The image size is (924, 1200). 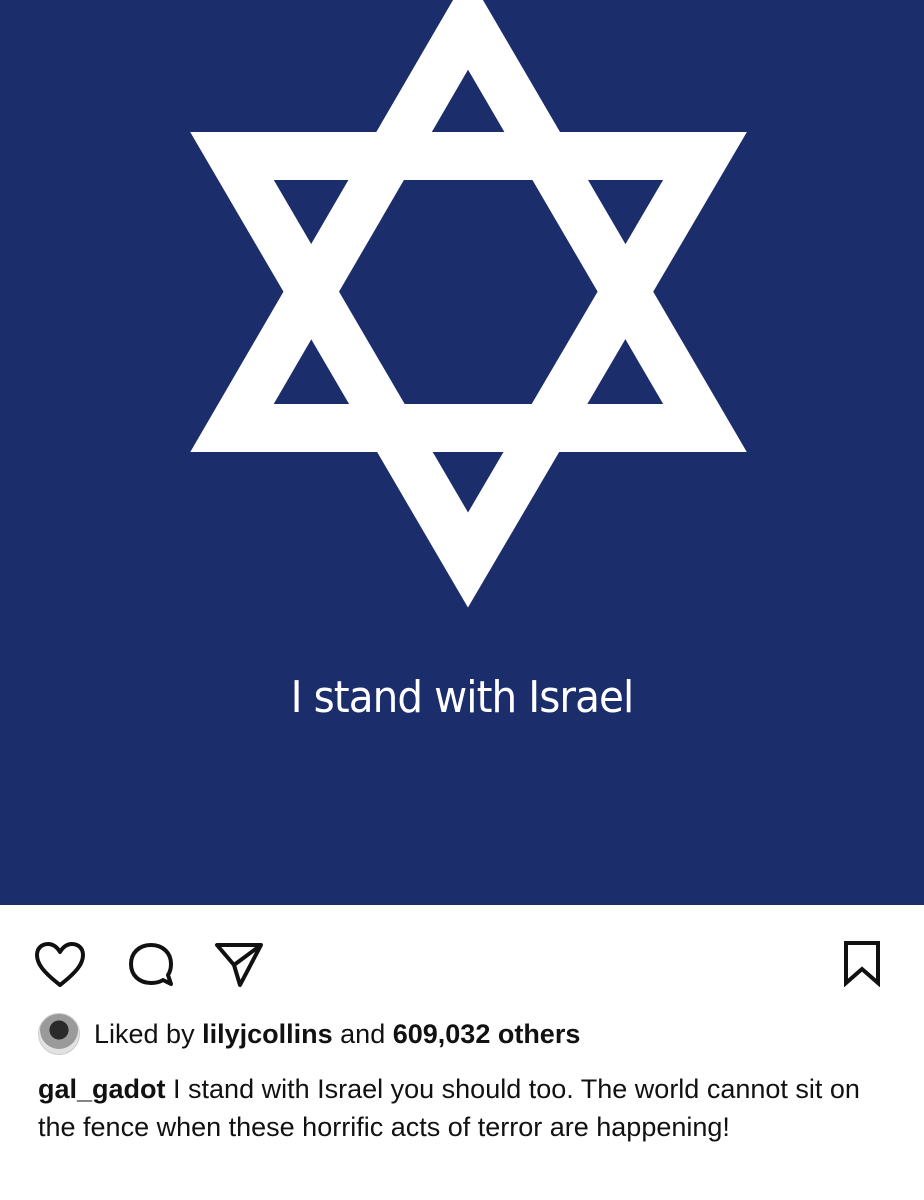 I want to click on liker-avatar, so click(x=59, y=1034).